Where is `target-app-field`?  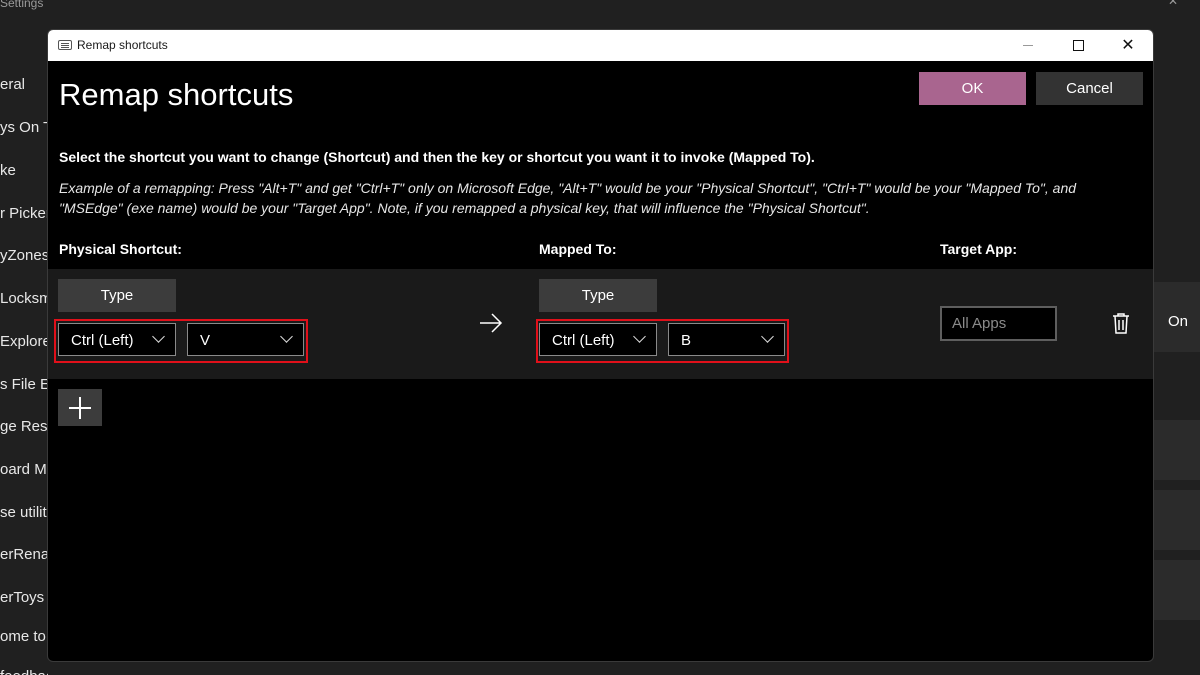
target-app-field is located at coordinates (998, 323).